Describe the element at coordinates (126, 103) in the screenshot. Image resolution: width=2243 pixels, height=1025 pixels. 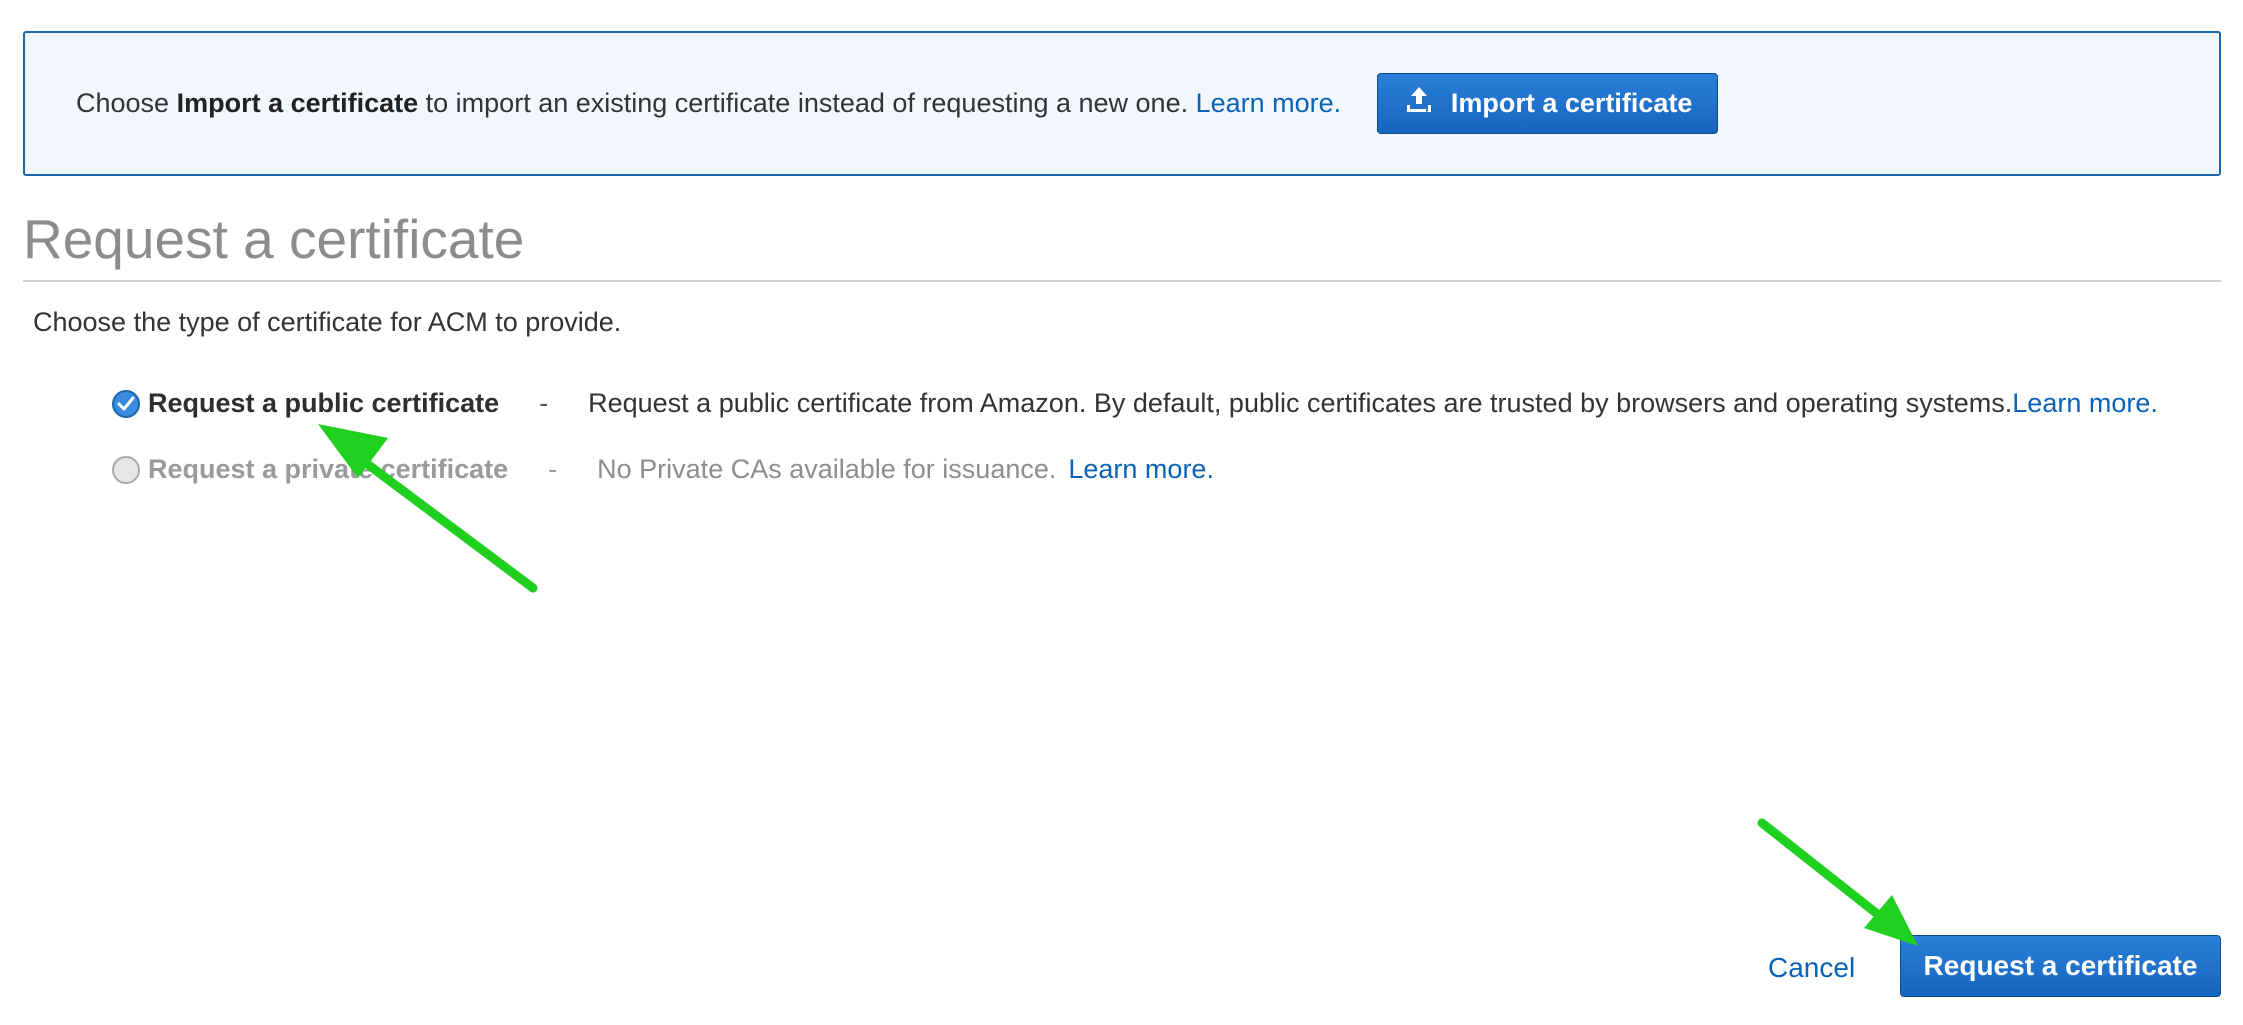
I see `banner-prefix: Choose` at that location.